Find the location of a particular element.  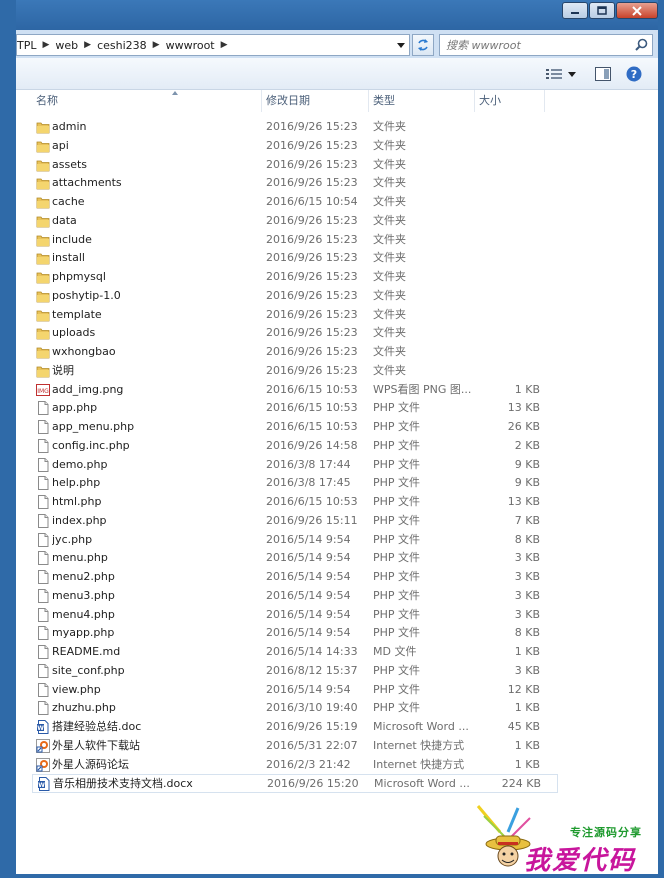

file-row: include 2016/9/26 15:23 文件夹 is located at coordinates (295, 240).